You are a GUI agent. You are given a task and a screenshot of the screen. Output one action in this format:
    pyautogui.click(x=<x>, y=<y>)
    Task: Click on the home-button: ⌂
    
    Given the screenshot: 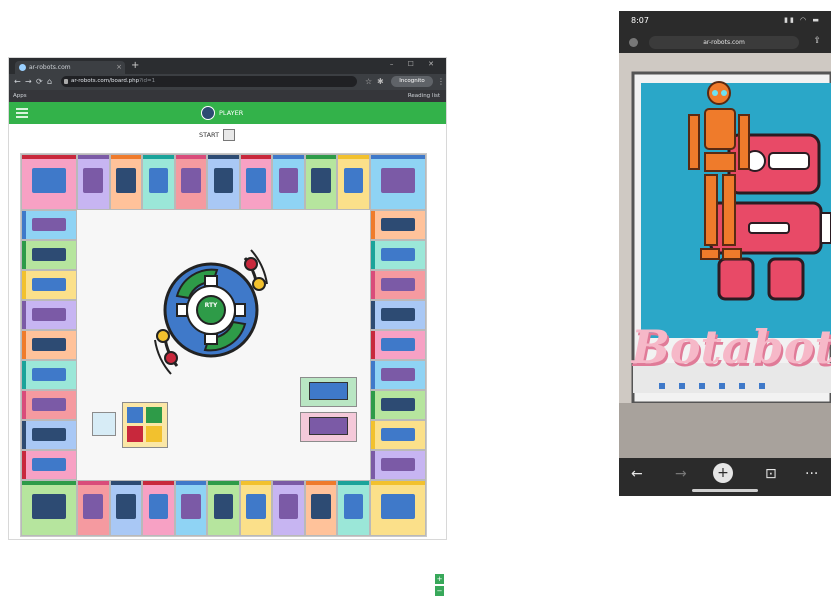 What is the action you would take?
    pyautogui.click(x=49, y=82)
    